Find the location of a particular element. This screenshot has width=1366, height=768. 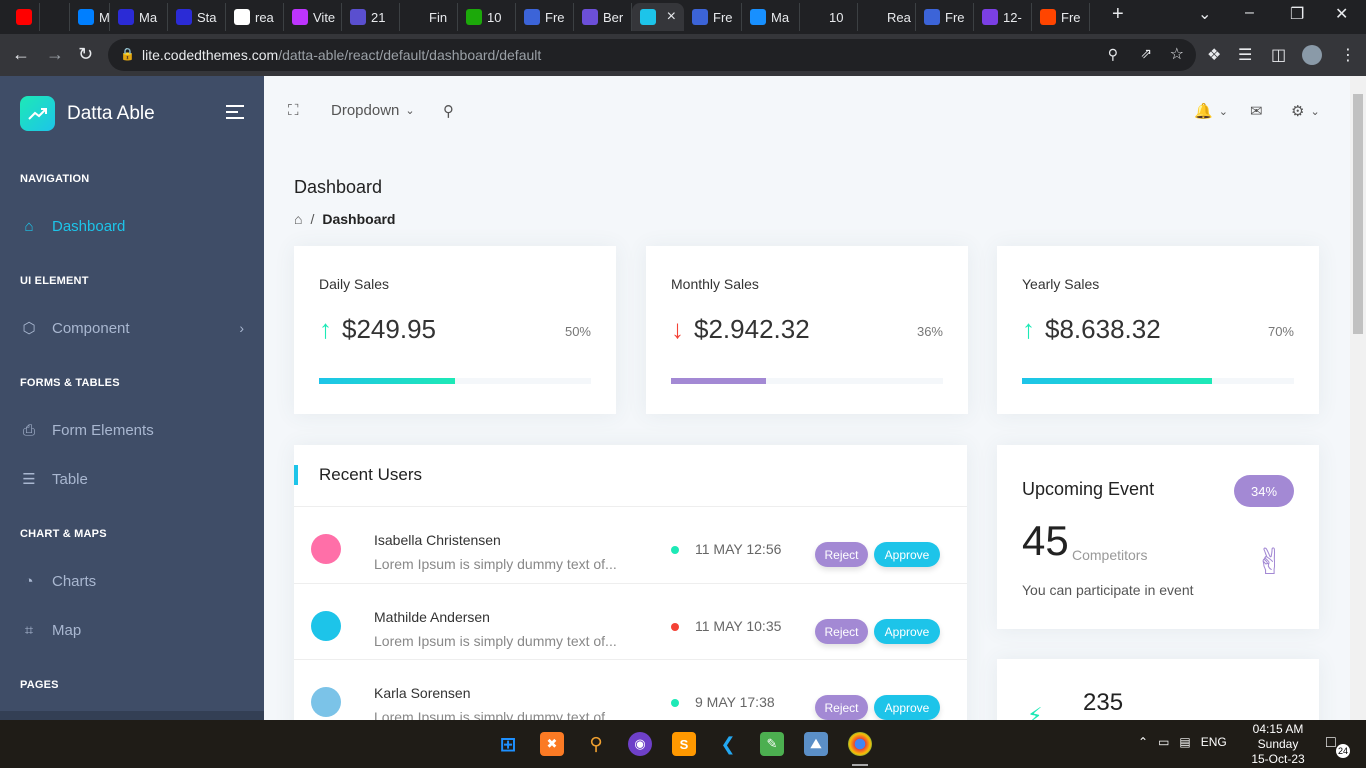

github-icon: ◉ is located at coordinates (640, 744).